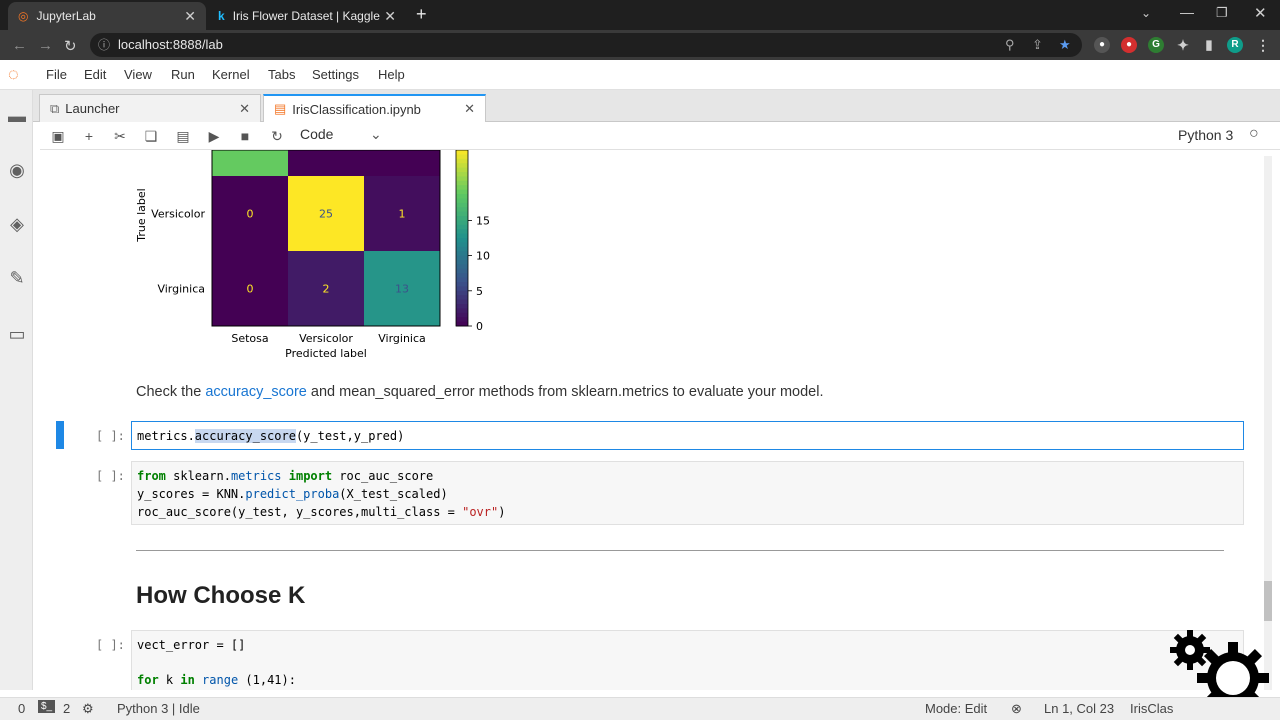  I want to click on kernel-name: Python 3, so click(1205, 135).